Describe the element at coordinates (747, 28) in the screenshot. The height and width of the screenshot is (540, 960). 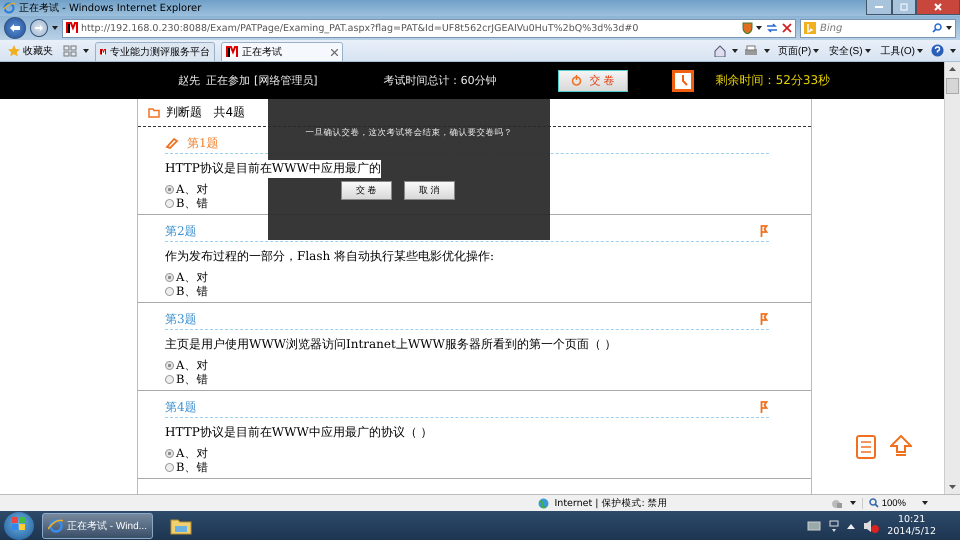
I see `shield-icon` at that location.